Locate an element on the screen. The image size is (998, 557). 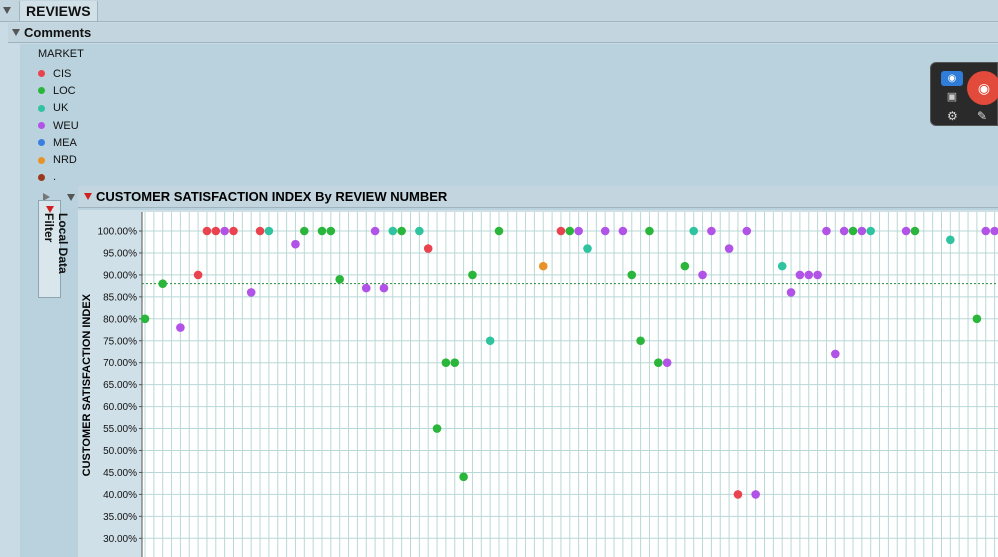
legend-item-weu: WEU is located at coordinates (61, 125).